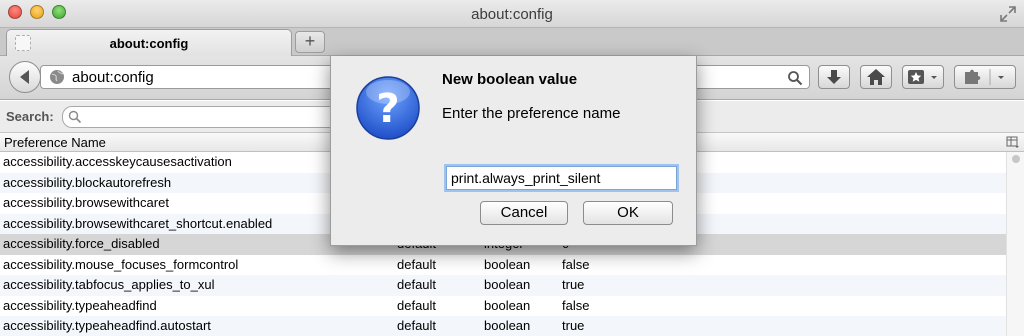 The width and height of the screenshot is (1024, 336). I want to click on bookmarks-menu-button, so click(923, 77).